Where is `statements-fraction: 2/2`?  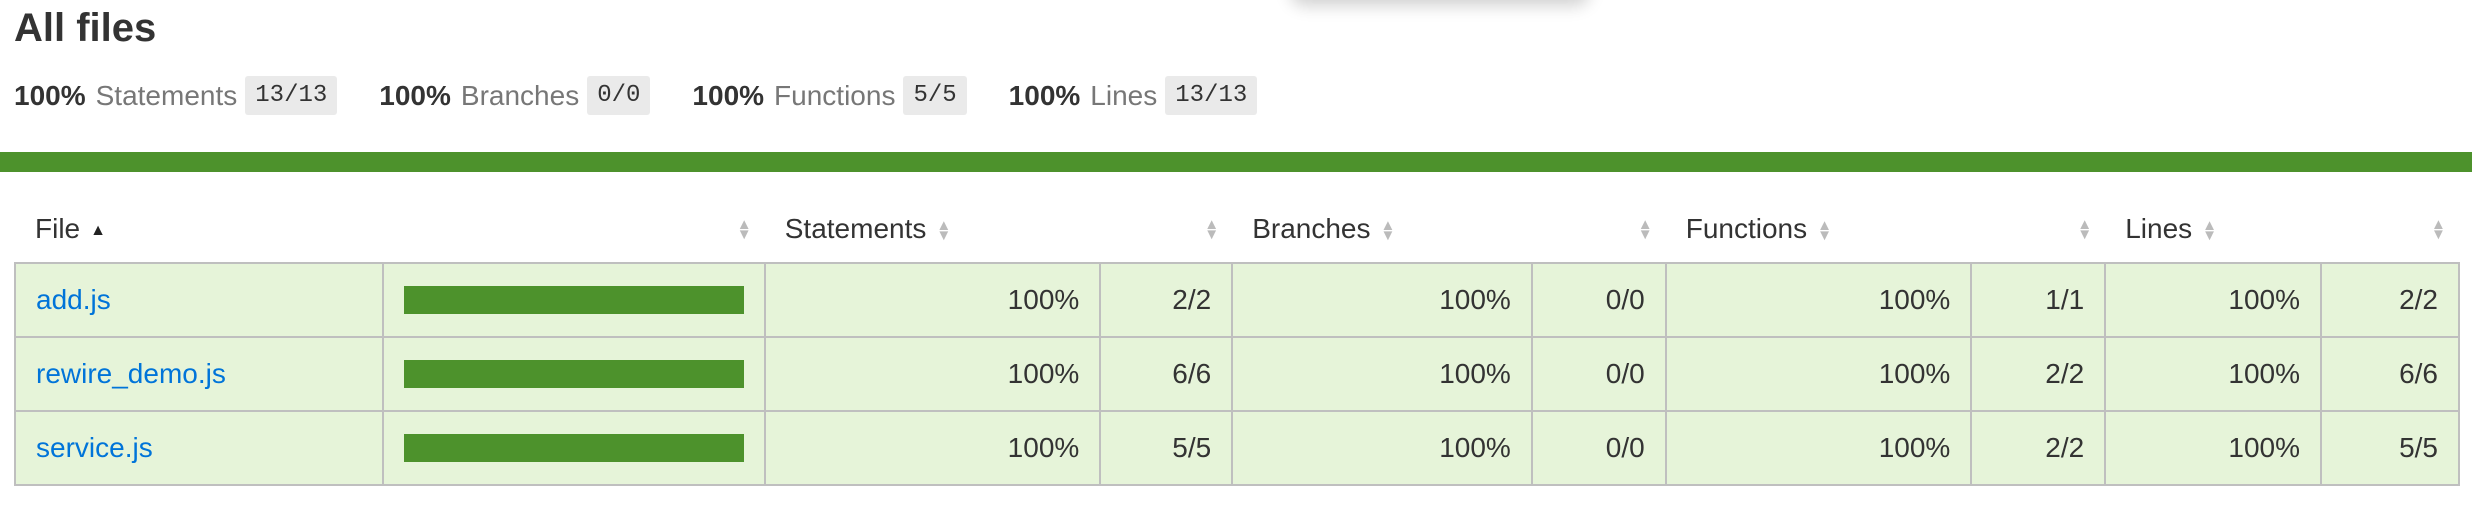
statements-fraction: 2/2 is located at coordinates (1166, 300).